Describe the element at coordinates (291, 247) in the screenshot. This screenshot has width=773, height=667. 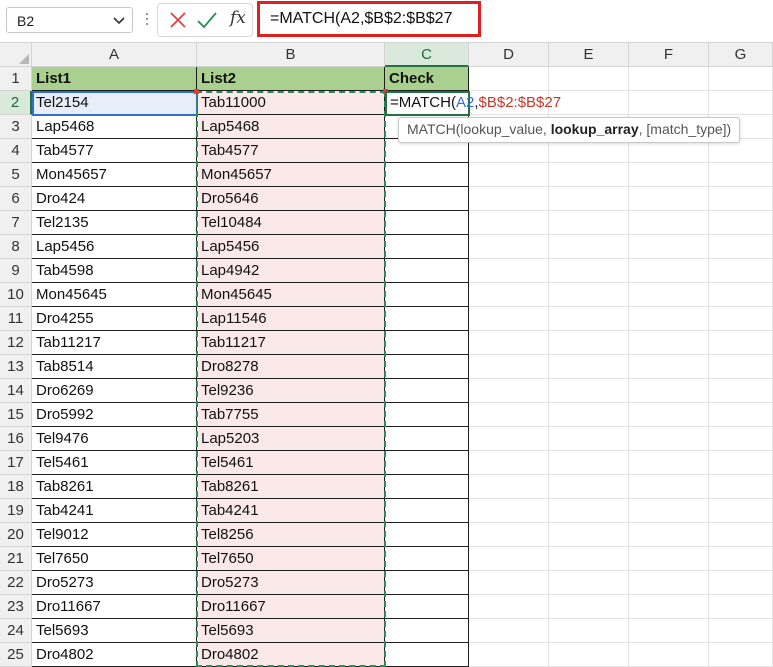
I see `list2-cell: Lap5456` at that location.